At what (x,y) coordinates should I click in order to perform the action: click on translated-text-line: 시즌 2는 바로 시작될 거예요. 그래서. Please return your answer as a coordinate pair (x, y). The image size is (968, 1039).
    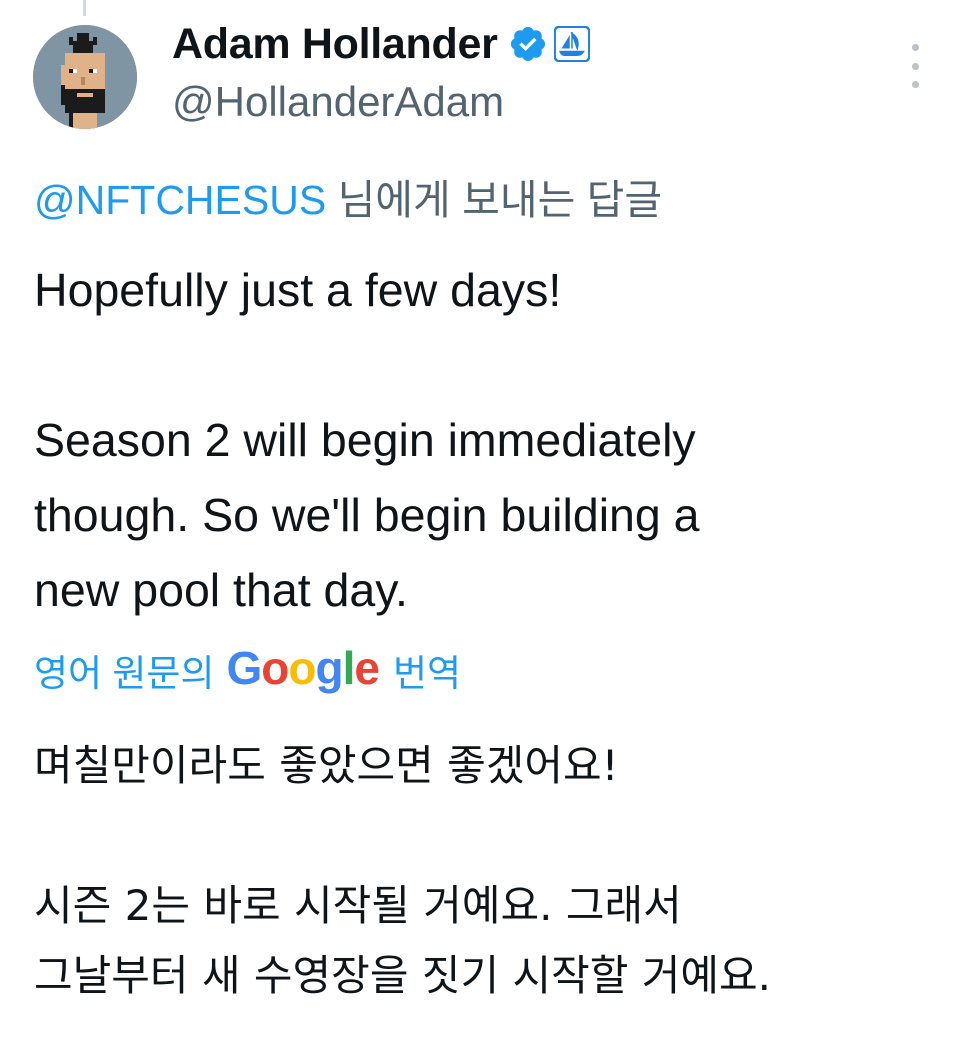
    Looking at the image, I should click on (358, 905).